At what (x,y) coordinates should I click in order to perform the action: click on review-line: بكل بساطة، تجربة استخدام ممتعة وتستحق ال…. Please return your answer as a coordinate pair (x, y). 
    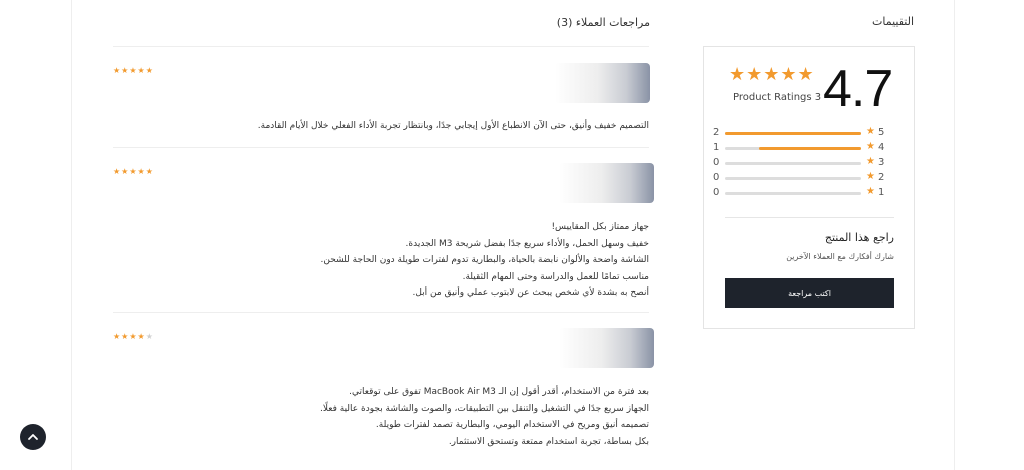
    Looking at the image, I should click on (548, 441).